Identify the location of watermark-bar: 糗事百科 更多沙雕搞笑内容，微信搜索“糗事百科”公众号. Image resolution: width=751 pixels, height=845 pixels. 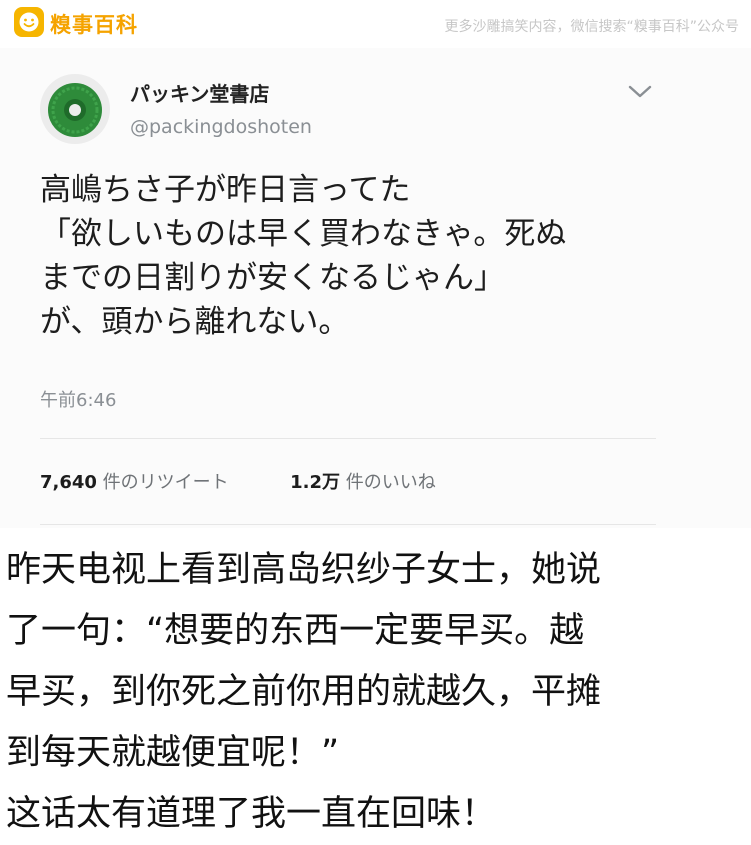
(375, 23).